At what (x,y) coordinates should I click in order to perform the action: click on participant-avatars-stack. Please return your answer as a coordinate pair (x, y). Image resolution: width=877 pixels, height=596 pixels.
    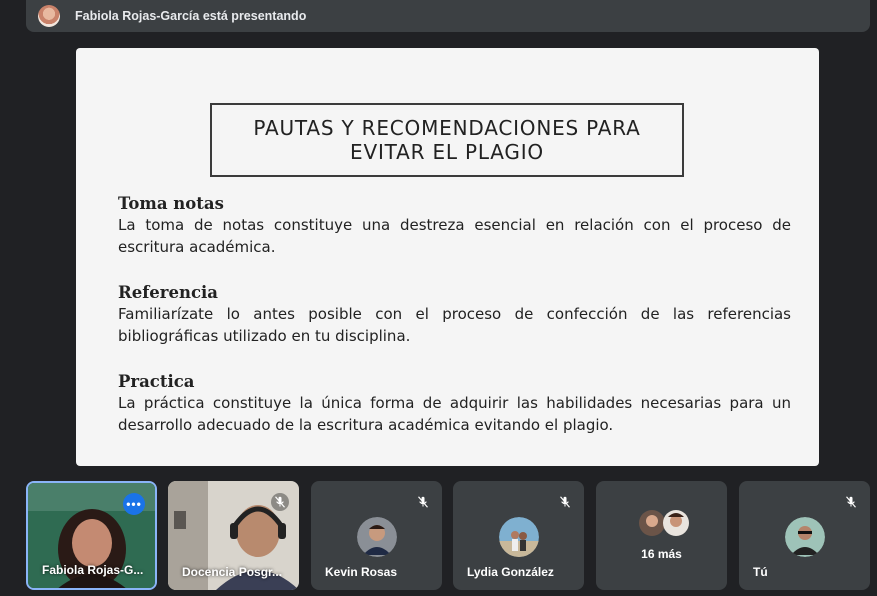
    Looking at the image, I should click on (664, 523).